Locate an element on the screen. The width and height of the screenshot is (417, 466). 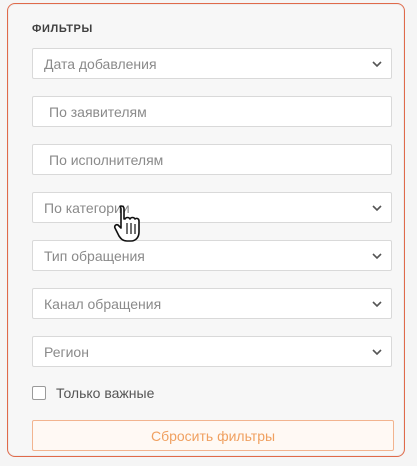
important-only-row: Только важные is located at coordinates (93, 393).